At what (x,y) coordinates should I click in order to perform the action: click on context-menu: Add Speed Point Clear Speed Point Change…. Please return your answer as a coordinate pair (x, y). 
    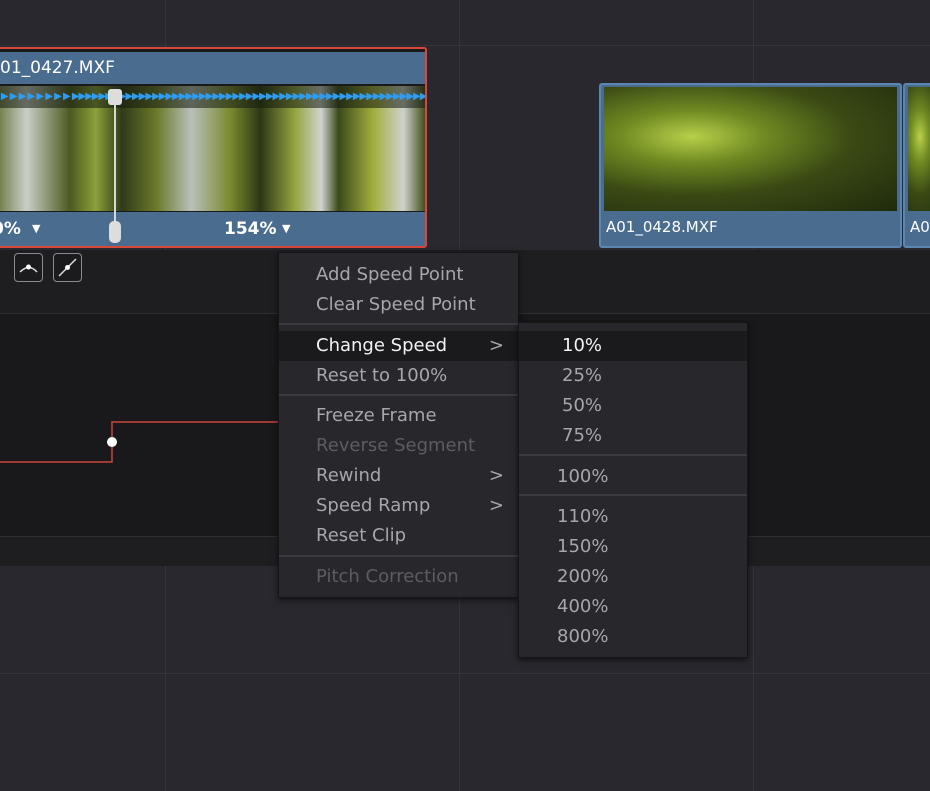
    Looking at the image, I should click on (398, 425).